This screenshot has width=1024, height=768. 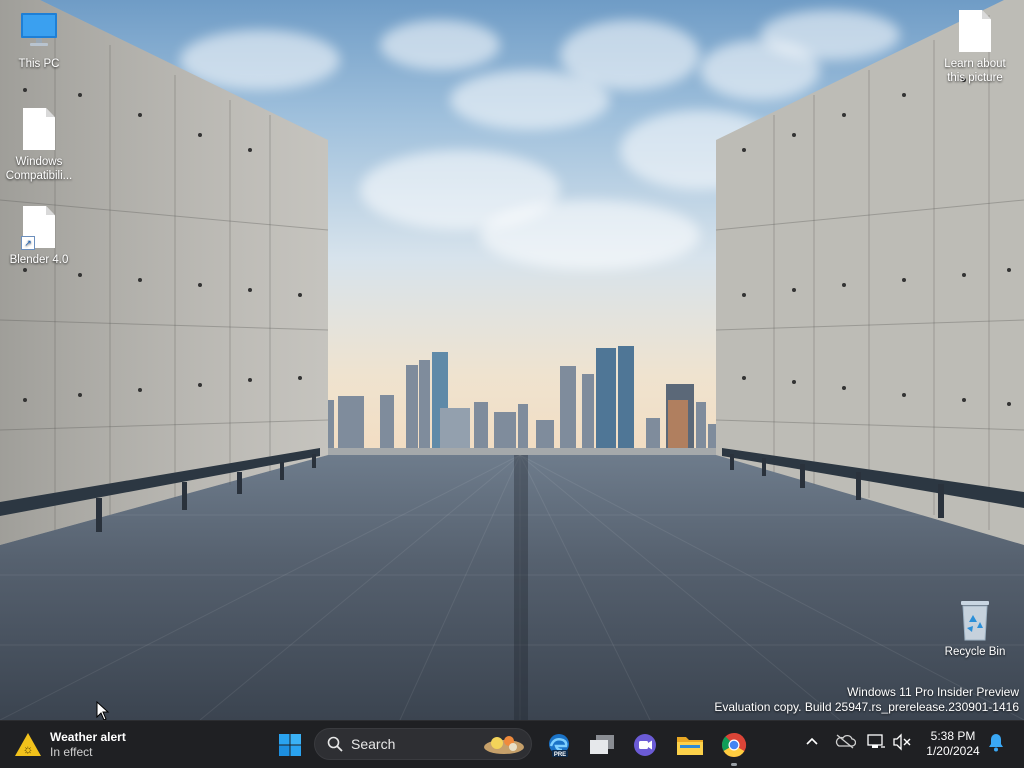 What do you see at coordinates (933, 692) in the screenshot?
I see `watermark-line-1: Windows 11 Pro Insider Preview` at bounding box center [933, 692].